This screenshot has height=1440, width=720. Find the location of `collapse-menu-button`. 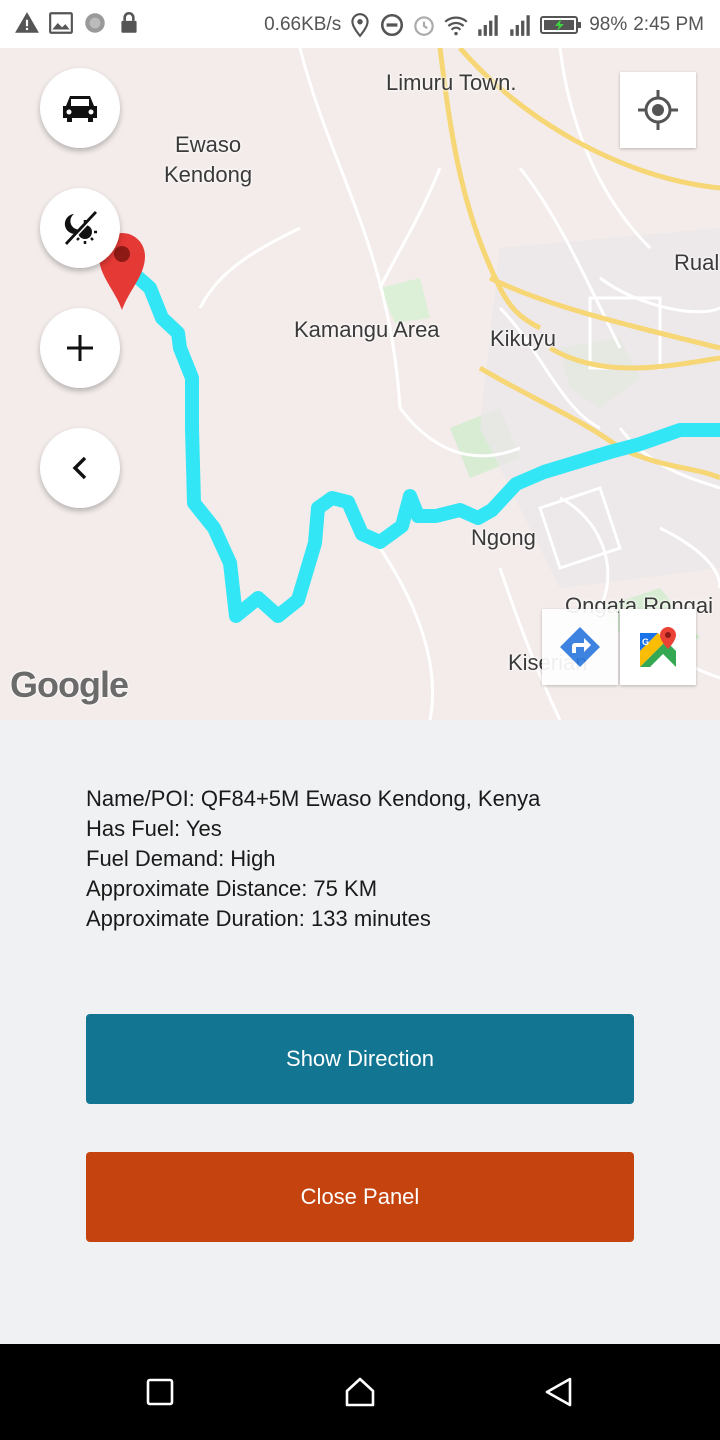

collapse-menu-button is located at coordinates (80, 468).